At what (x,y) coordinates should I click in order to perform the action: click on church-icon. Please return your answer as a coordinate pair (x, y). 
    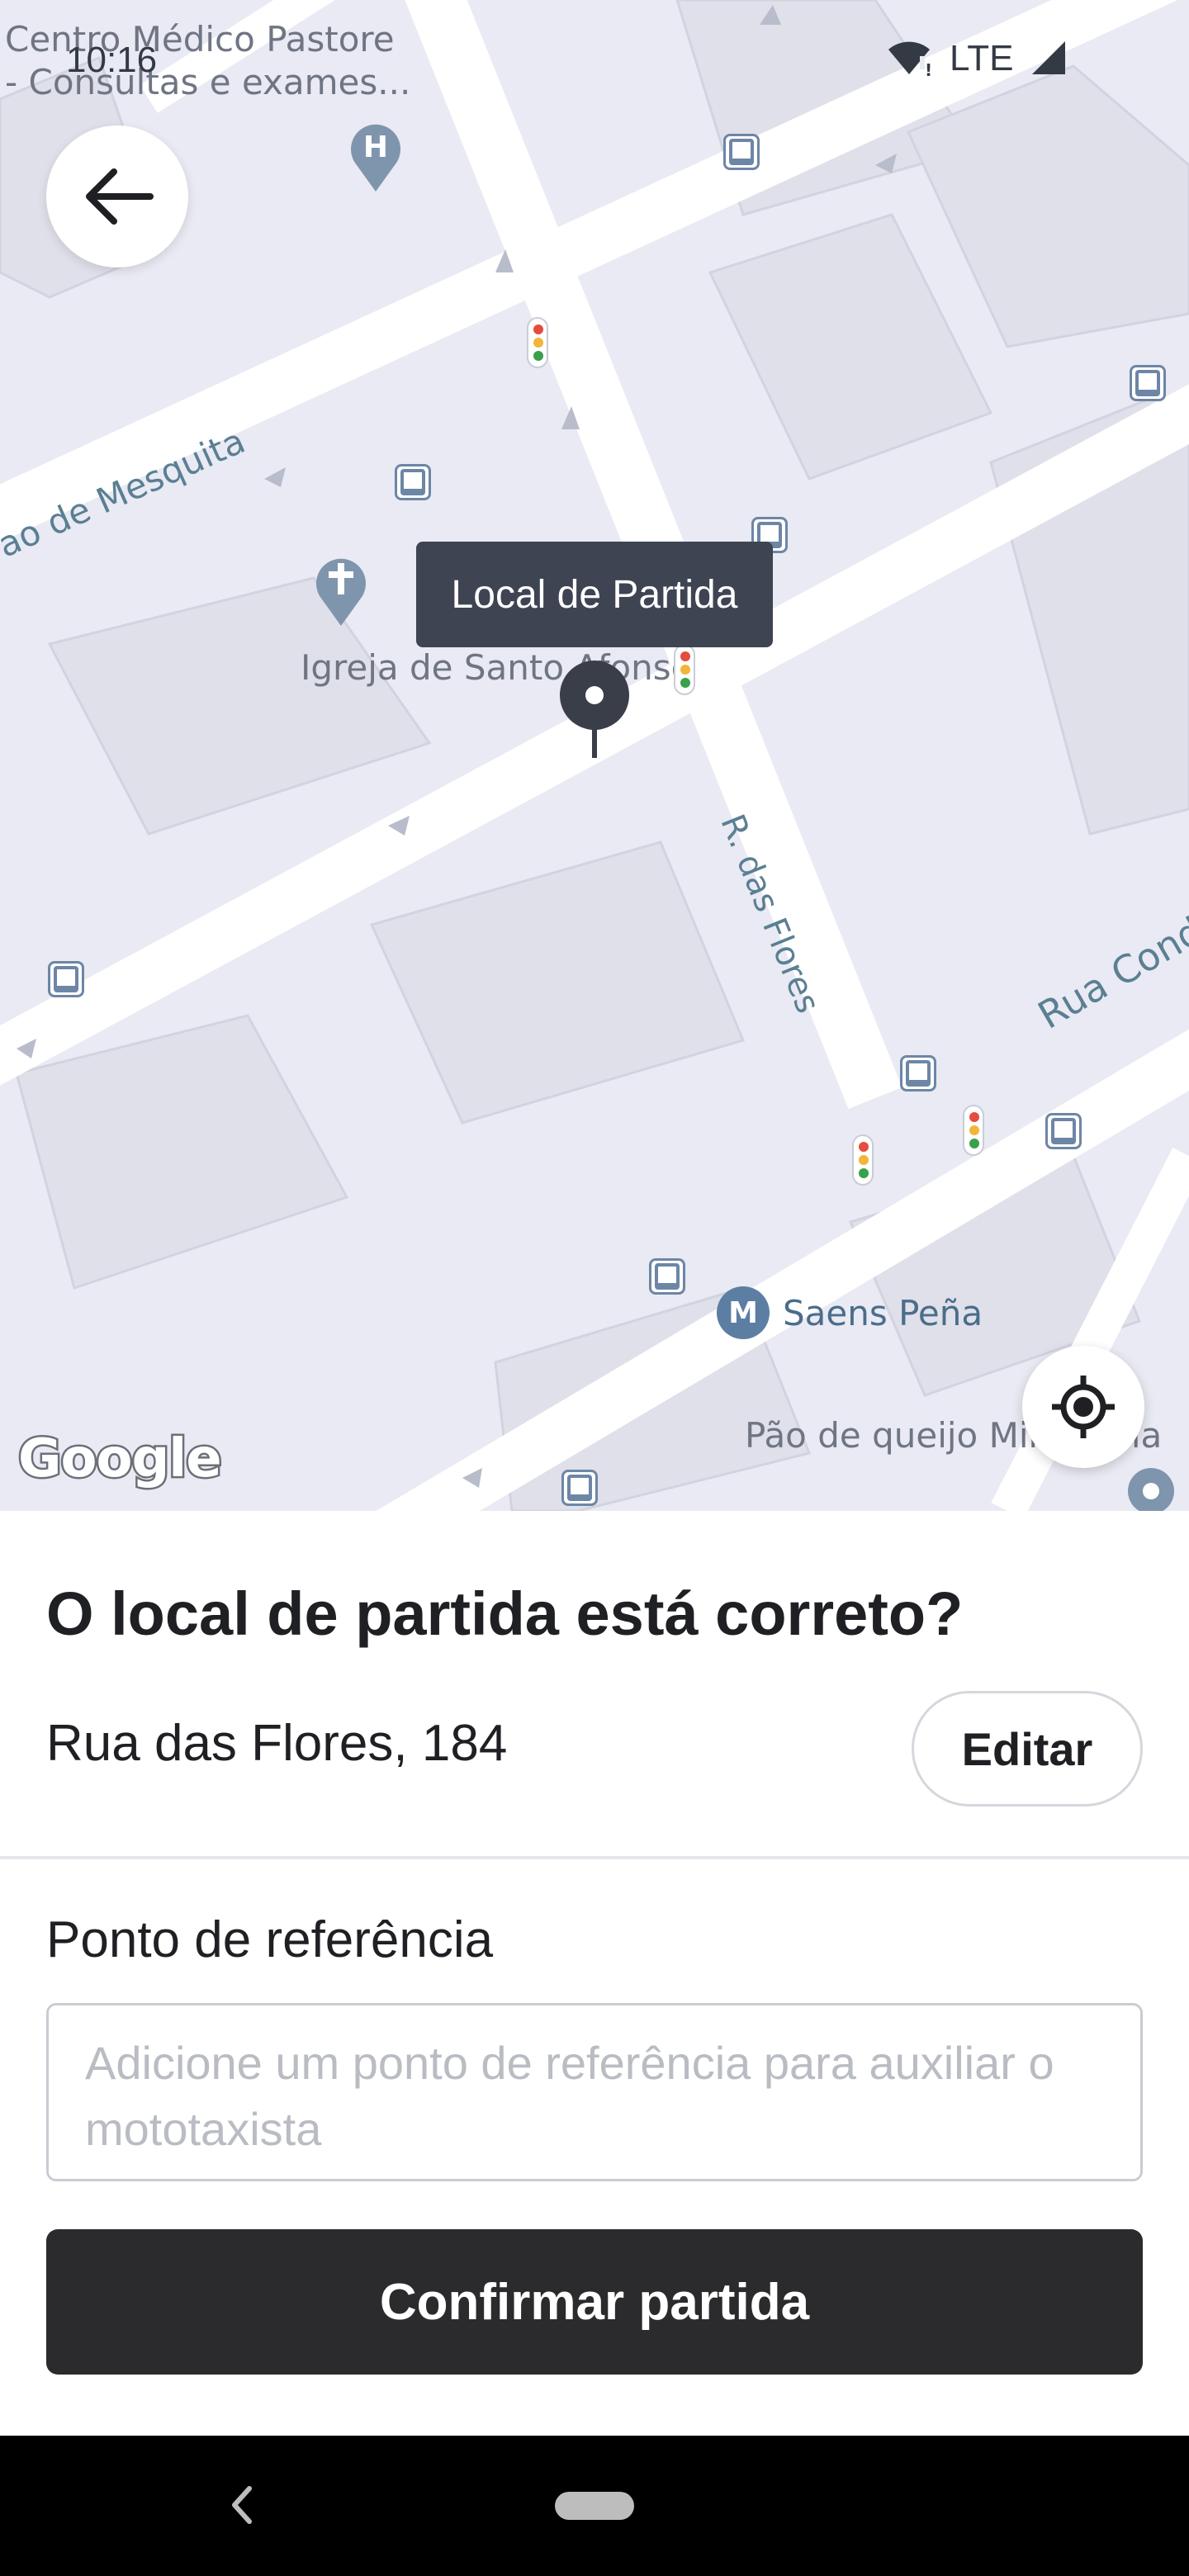
    Looking at the image, I should click on (341, 589).